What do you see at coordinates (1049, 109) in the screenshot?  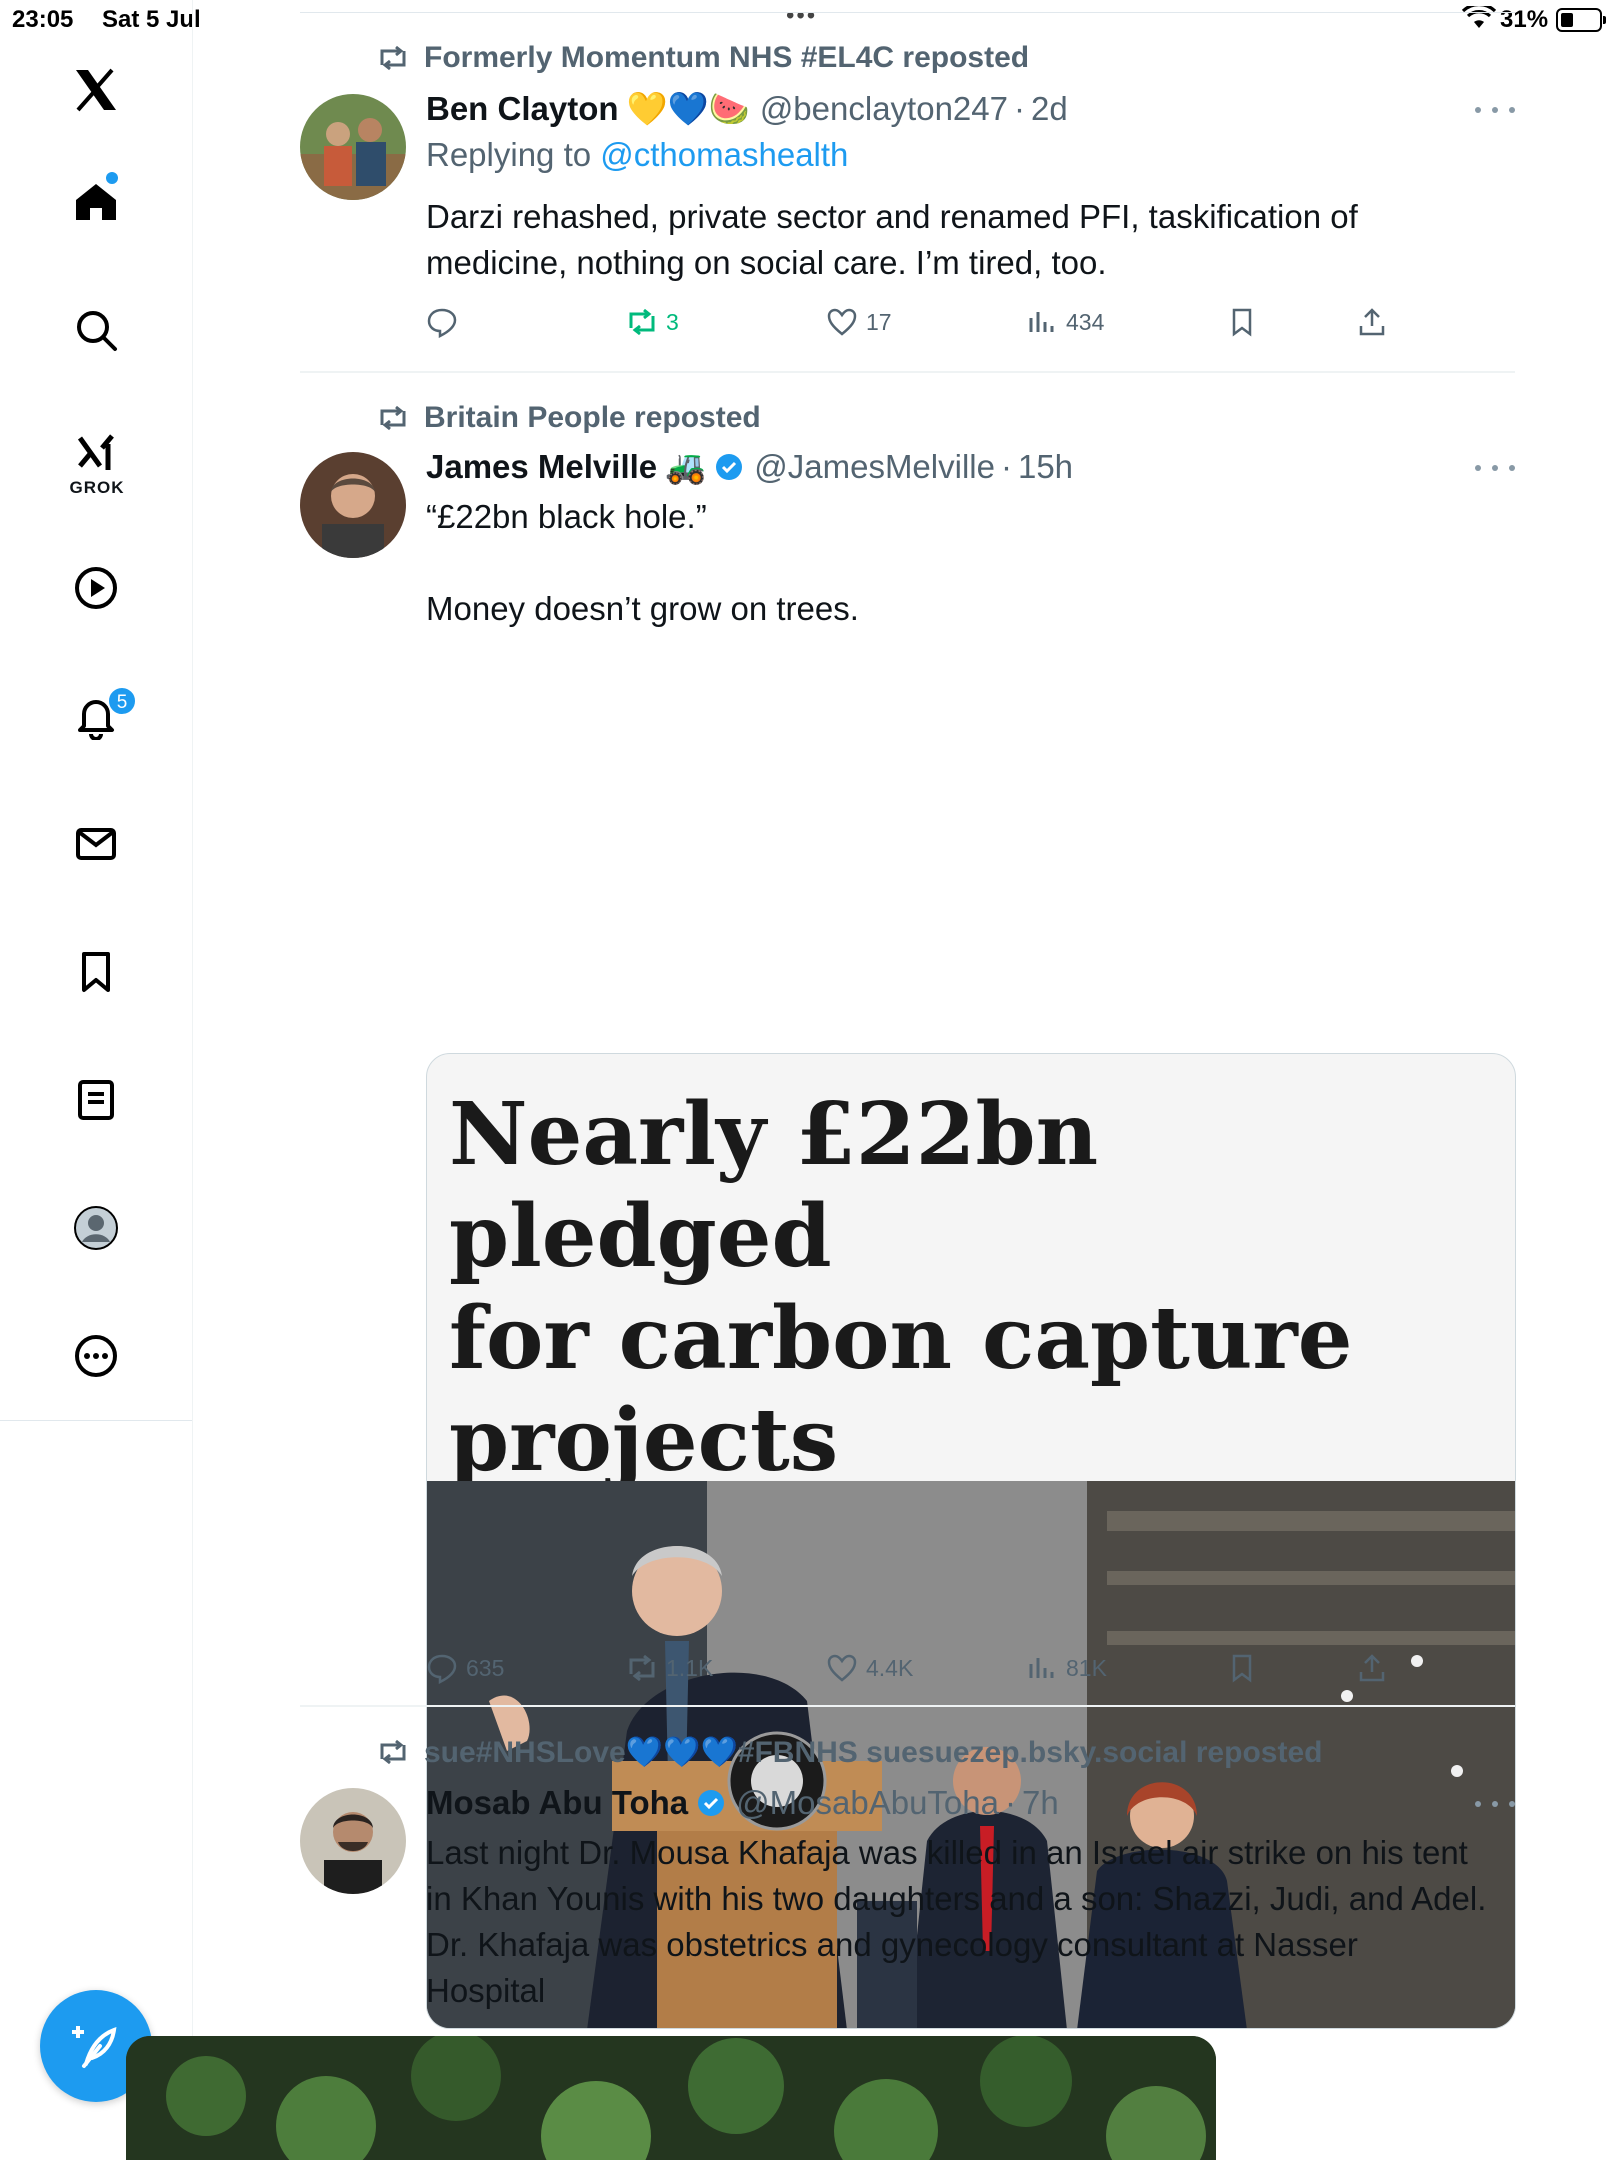 I see `tweet-time: 2d` at bounding box center [1049, 109].